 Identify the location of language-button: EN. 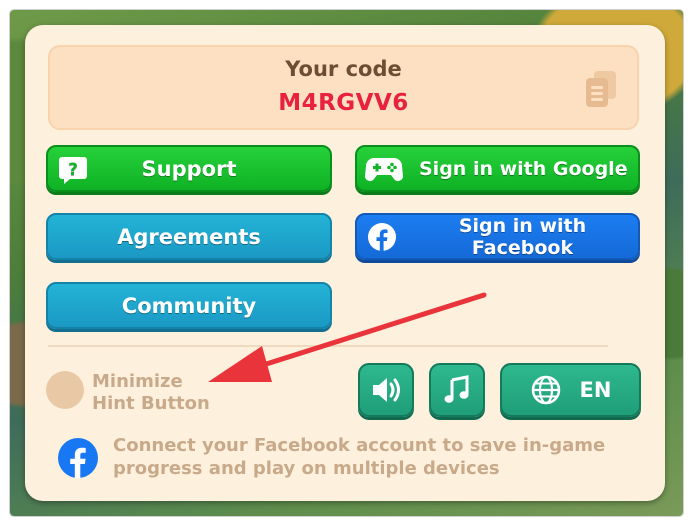
(570, 390).